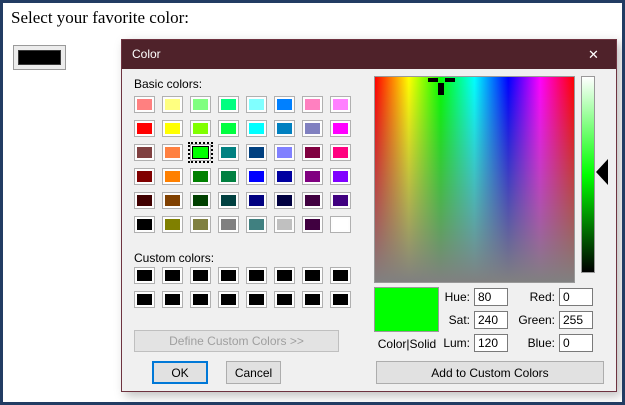 This screenshot has width=625, height=405. I want to click on lum-input, so click(491, 343).